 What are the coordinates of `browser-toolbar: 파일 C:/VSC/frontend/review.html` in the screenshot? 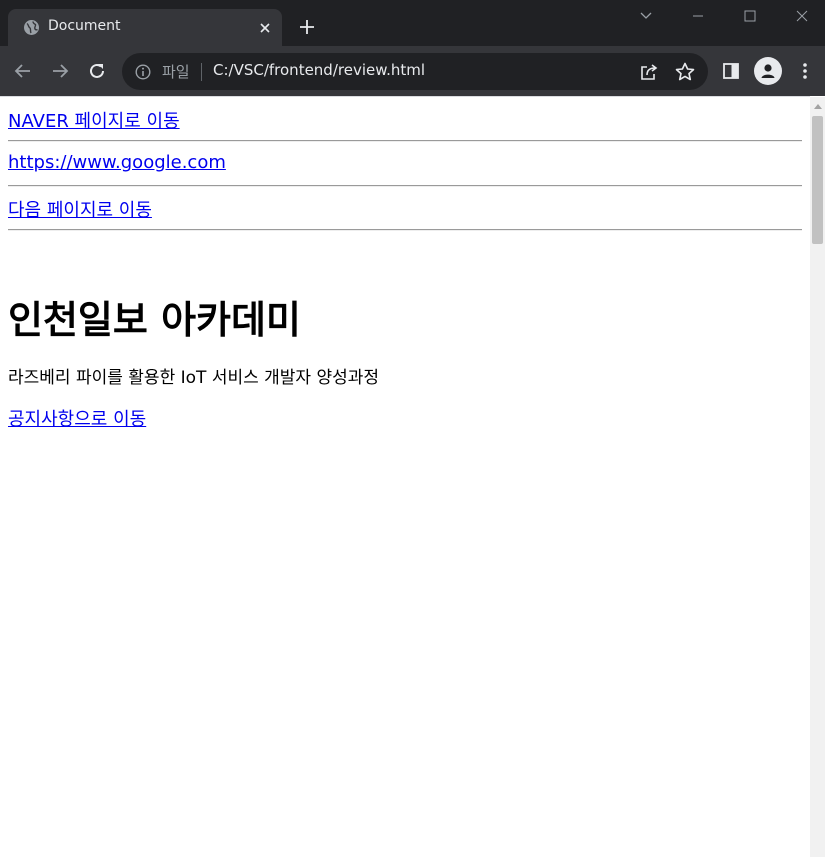 It's located at (412, 71).